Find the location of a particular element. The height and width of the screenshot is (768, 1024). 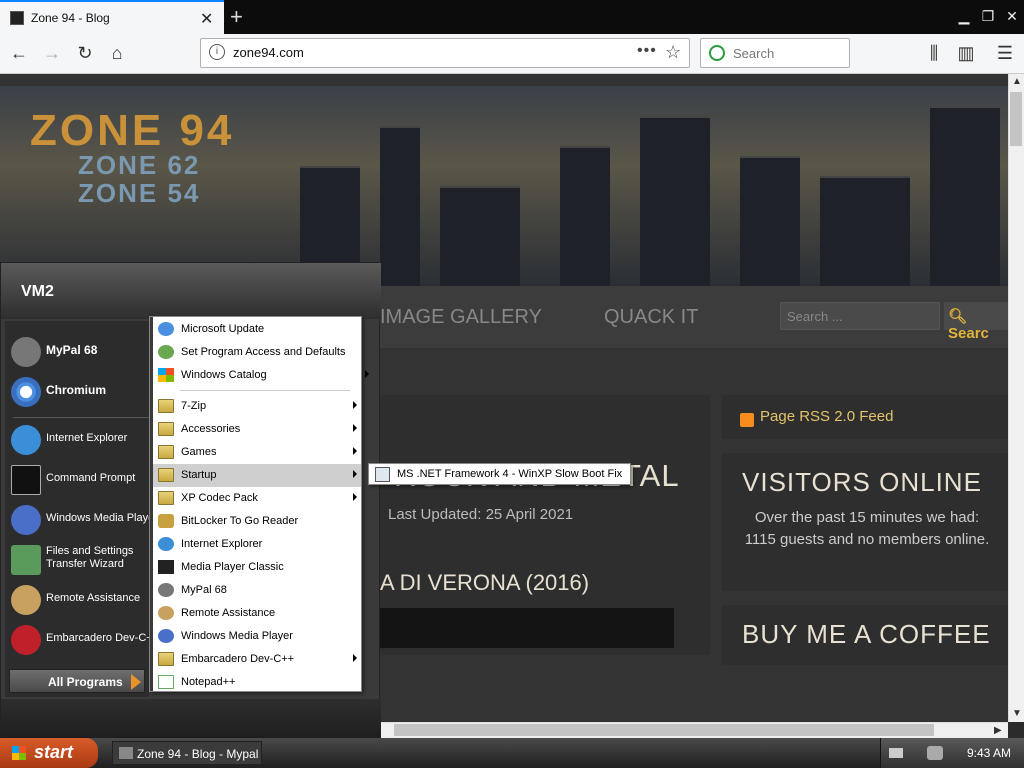

search-placeholder: Search is located at coordinates (754, 53).